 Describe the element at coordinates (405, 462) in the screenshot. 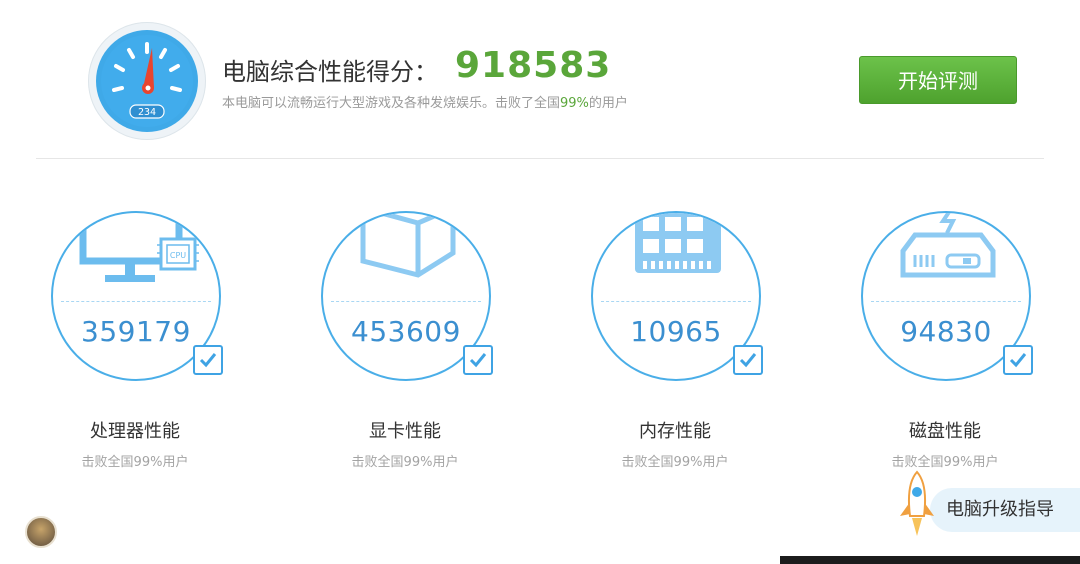

I see `gpu-rank: 击败全国99%用户` at that location.